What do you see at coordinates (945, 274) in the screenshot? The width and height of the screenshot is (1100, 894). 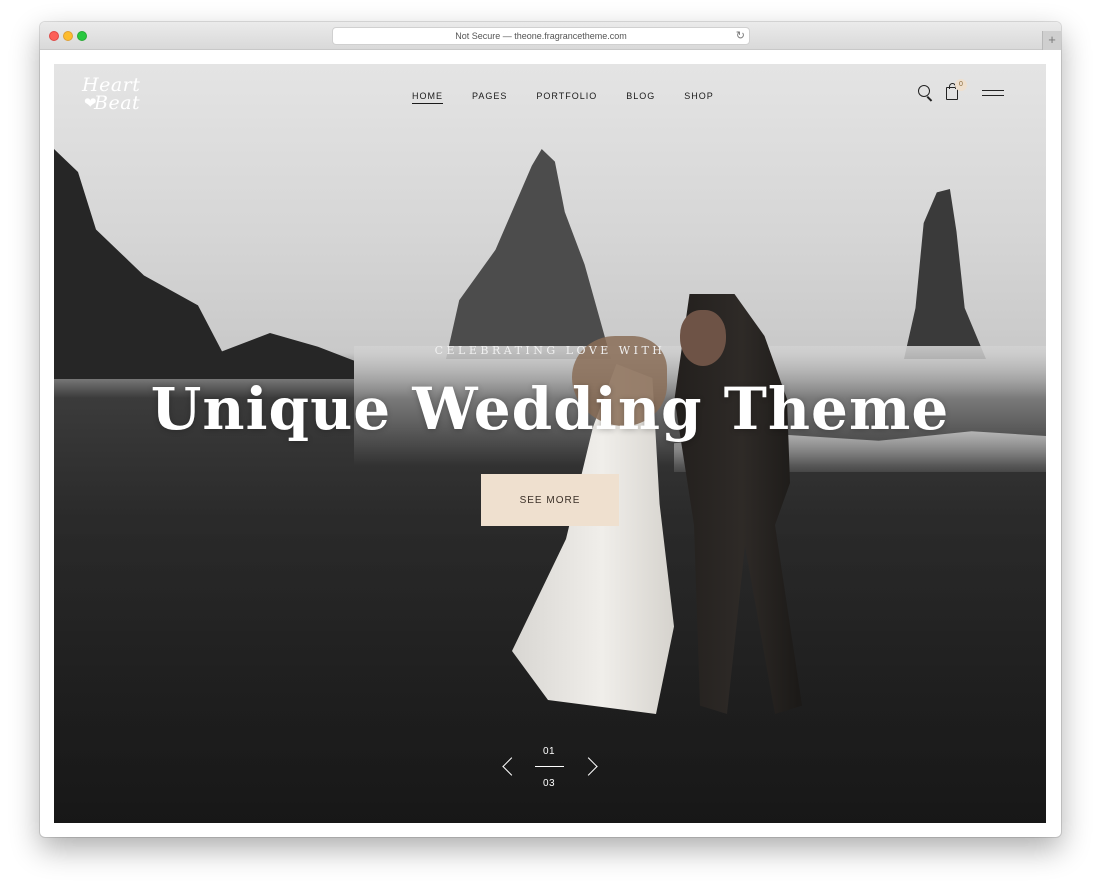 I see `scenery-sea-stack-right` at bounding box center [945, 274].